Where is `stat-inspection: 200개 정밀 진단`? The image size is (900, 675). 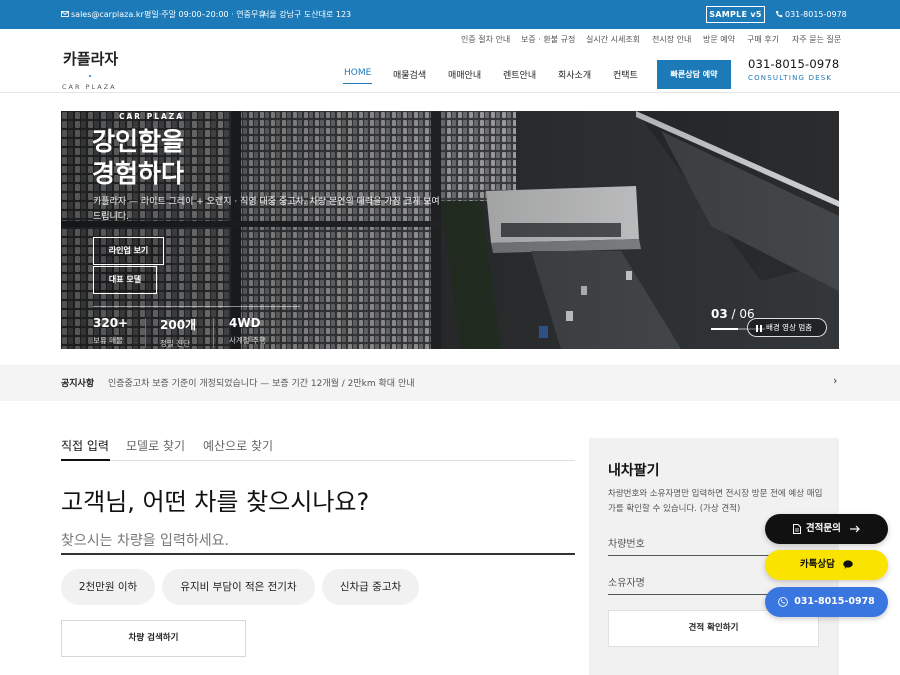
stat-inspection: 200개 정밀 진단 is located at coordinates (178, 332).